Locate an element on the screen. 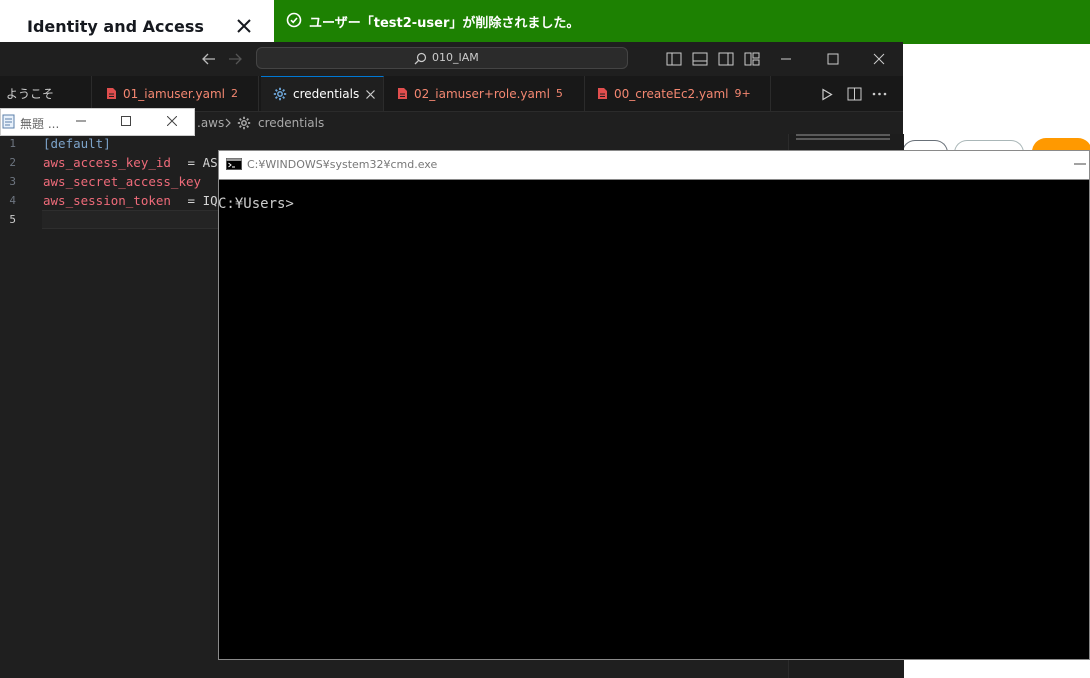  current-line-highlight is located at coordinates (130, 219).